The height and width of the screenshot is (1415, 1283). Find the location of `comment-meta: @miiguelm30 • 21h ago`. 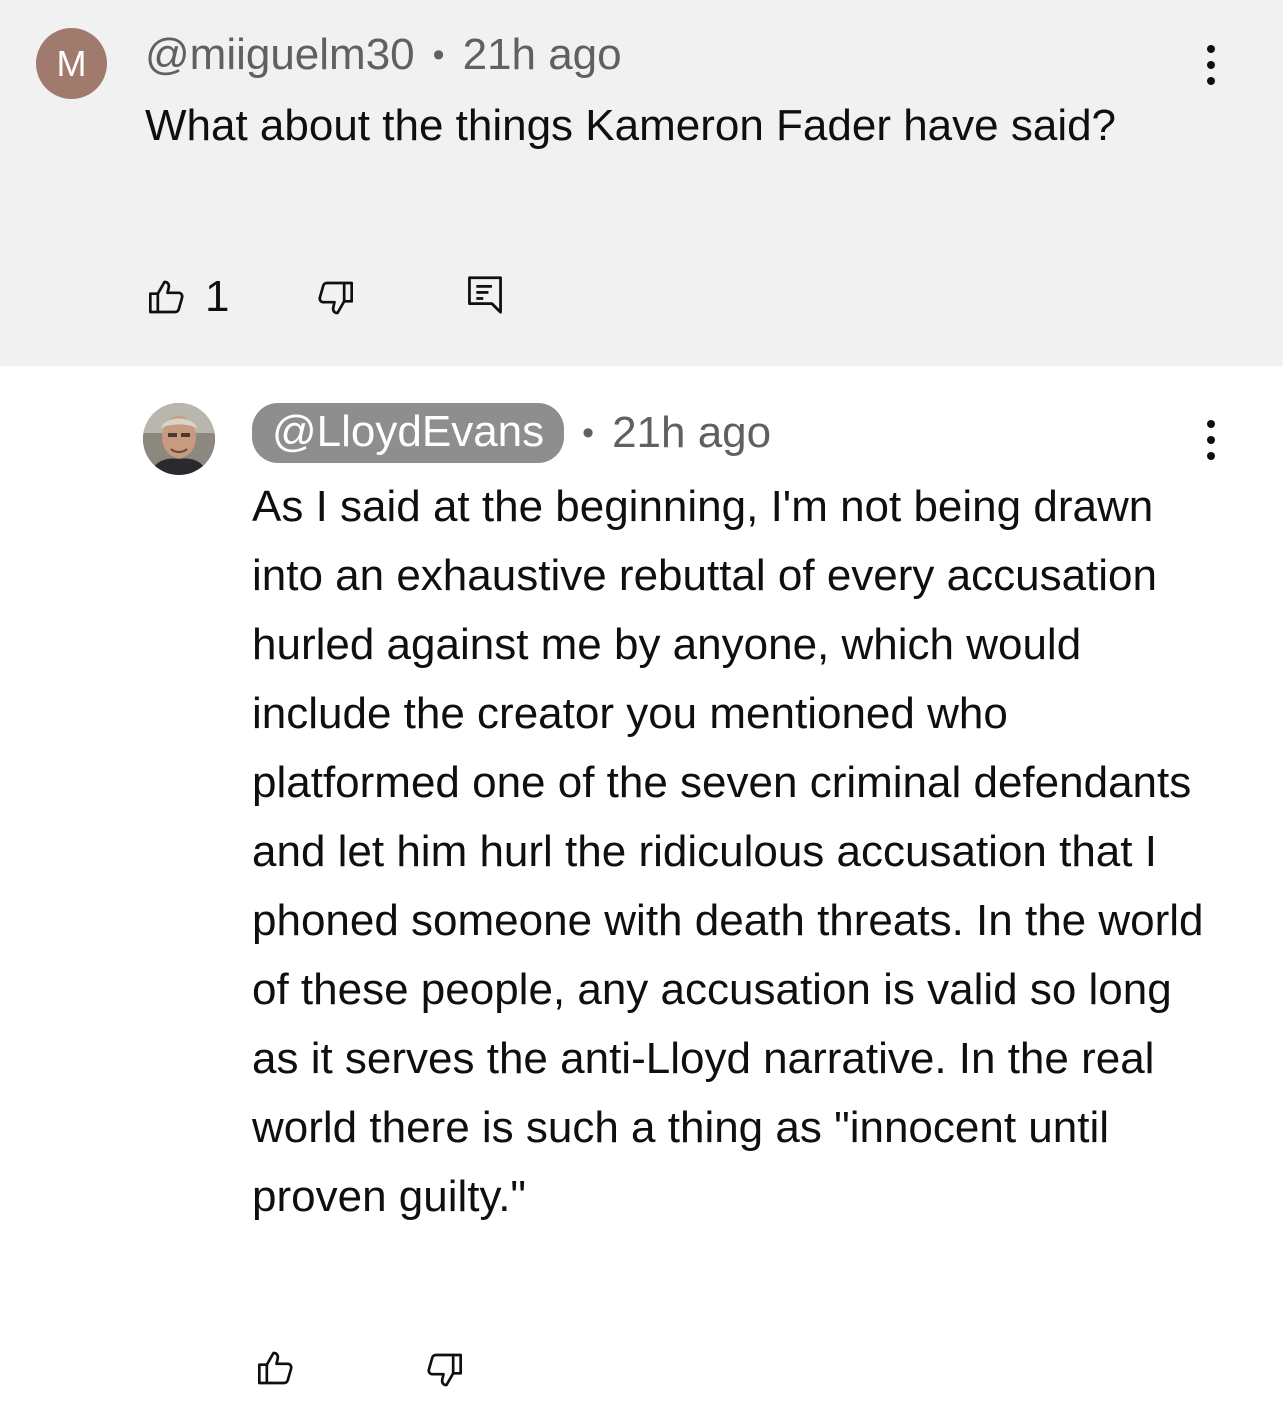

comment-meta: @miiguelm30 • 21h ago is located at coordinates (383, 55).